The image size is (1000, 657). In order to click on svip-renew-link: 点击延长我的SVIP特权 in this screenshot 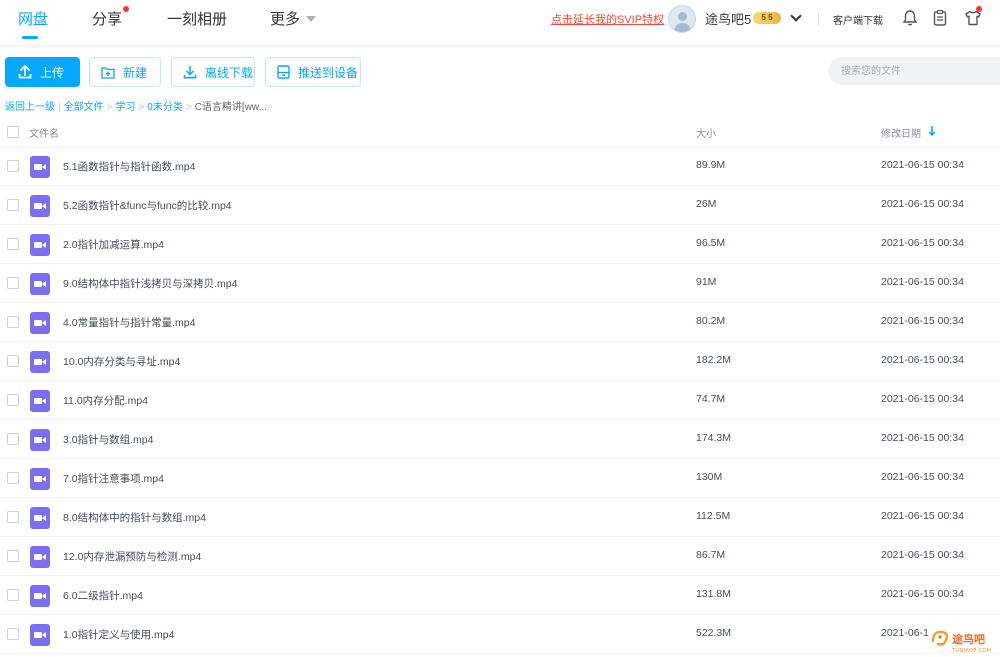, I will do `click(607, 19)`.